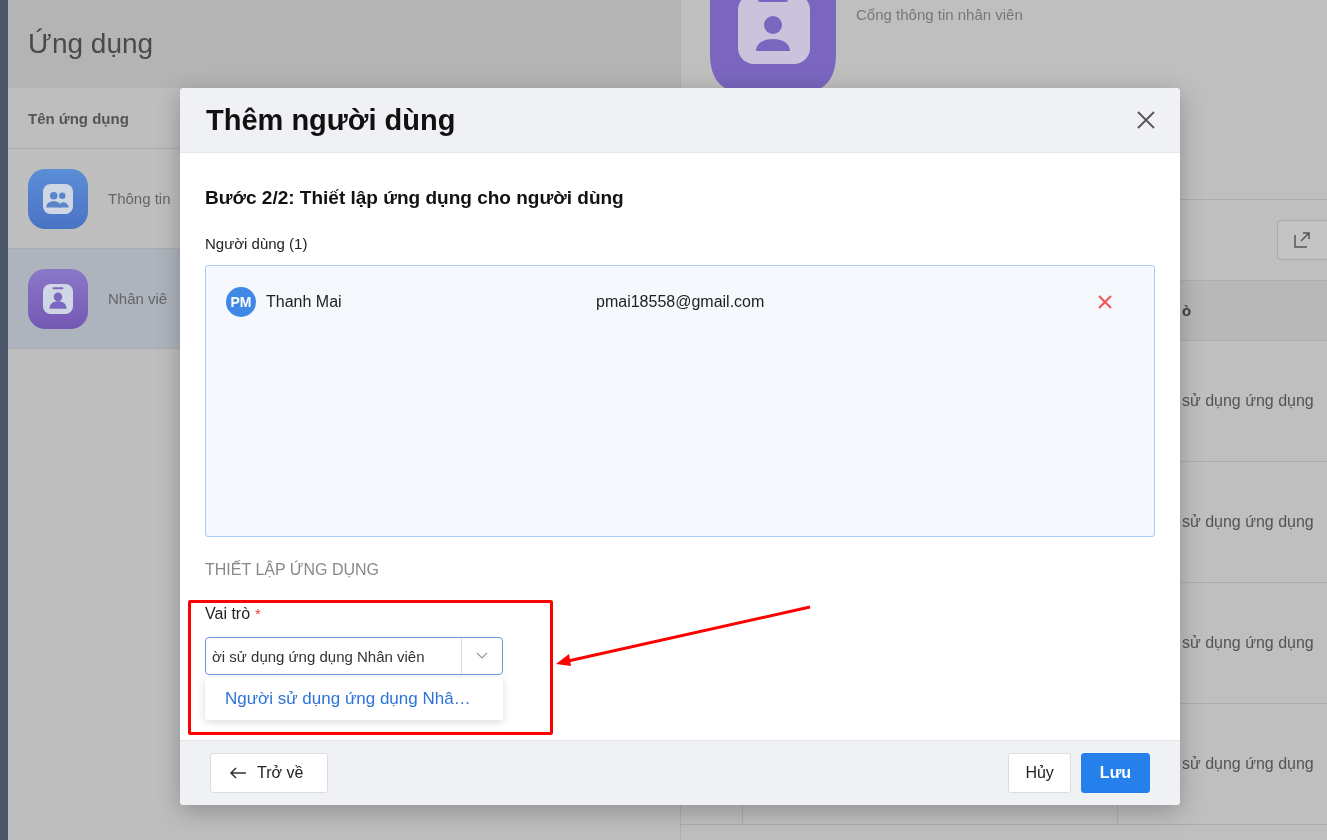 The width and height of the screenshot is (1327, 840). Describe the element at coordinates (1187, 310) in the screenshot. I see `column-header: ò` at that location.